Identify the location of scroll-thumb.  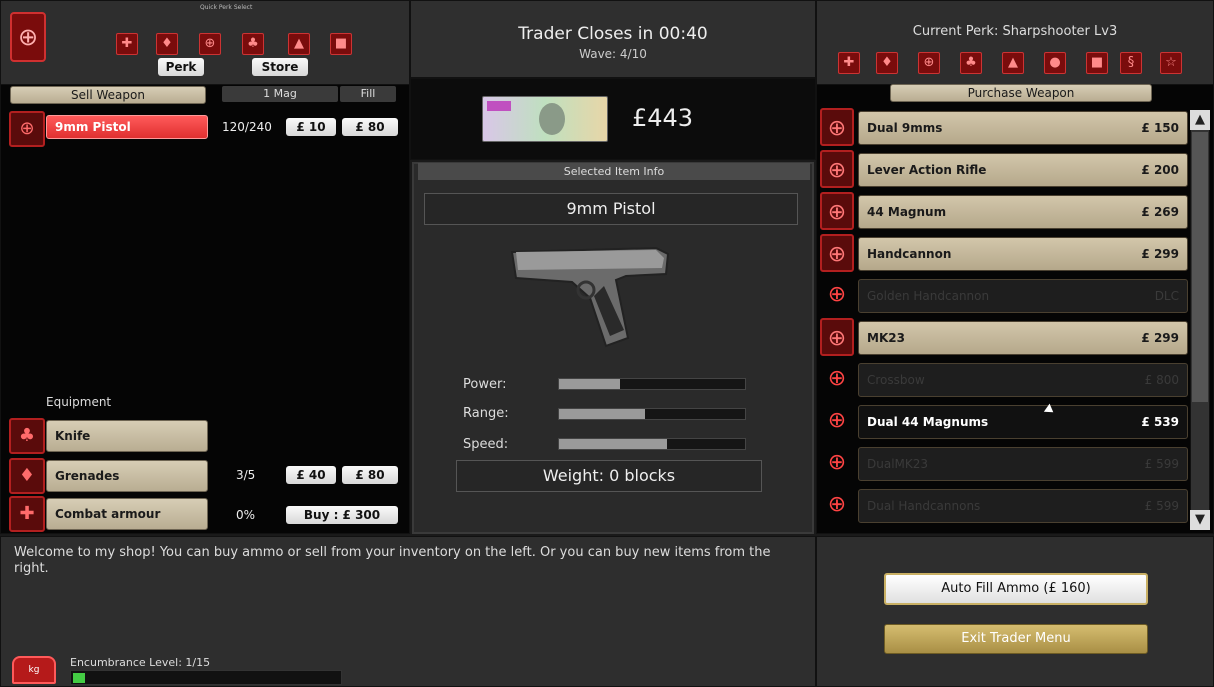
(1200, 267).